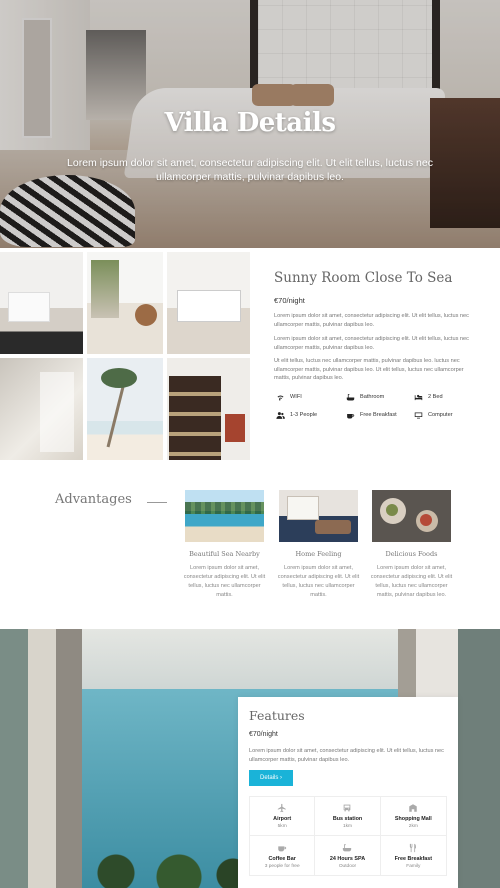 Image resolution: width=500 pixels, height=888 pixels. I want to click on room-price: €70/night, so click(289, 300).